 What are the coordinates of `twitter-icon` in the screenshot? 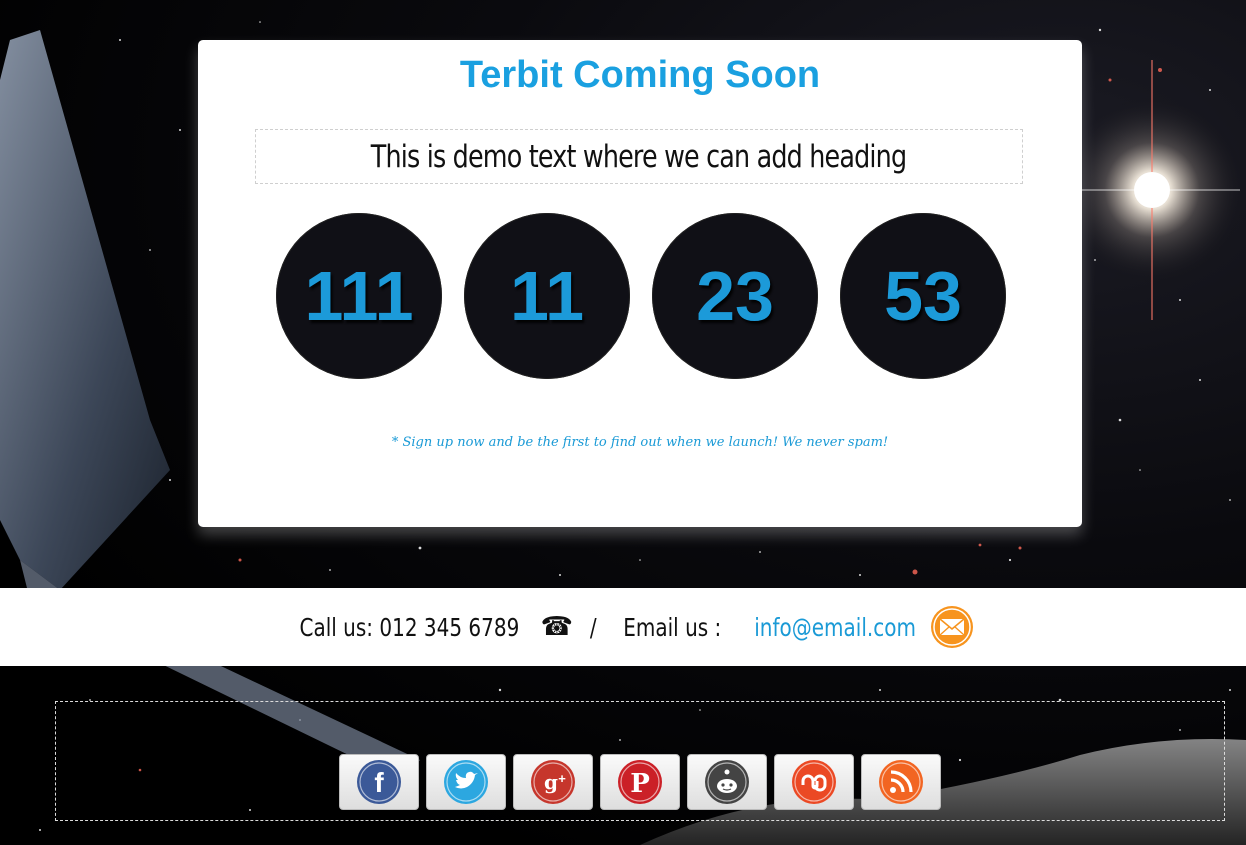 It's located at (466, 782).